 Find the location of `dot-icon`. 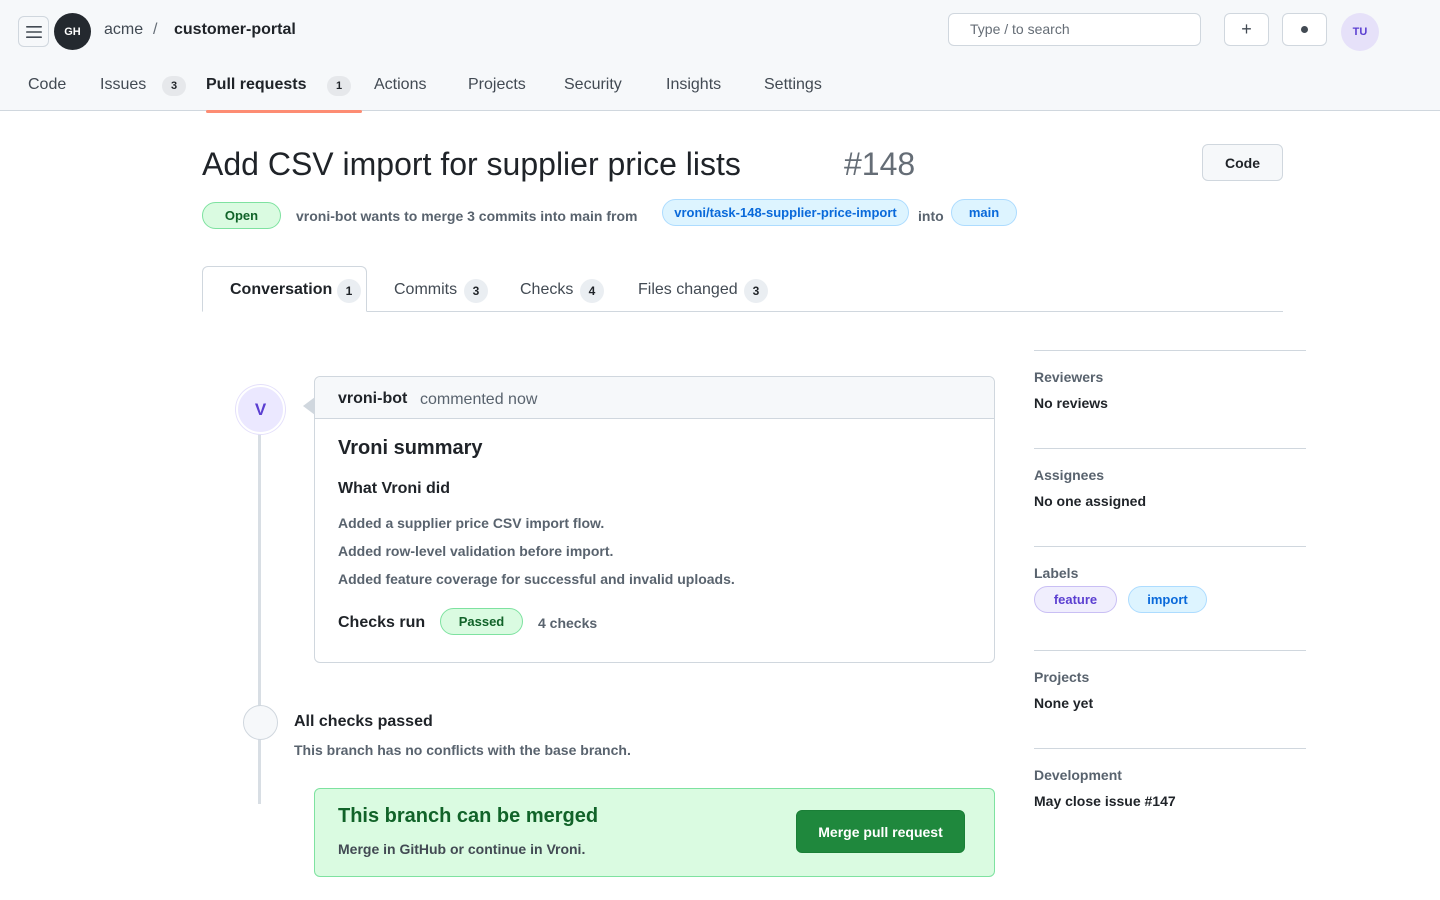

dot-icon is located at coordinates (1304, 29).